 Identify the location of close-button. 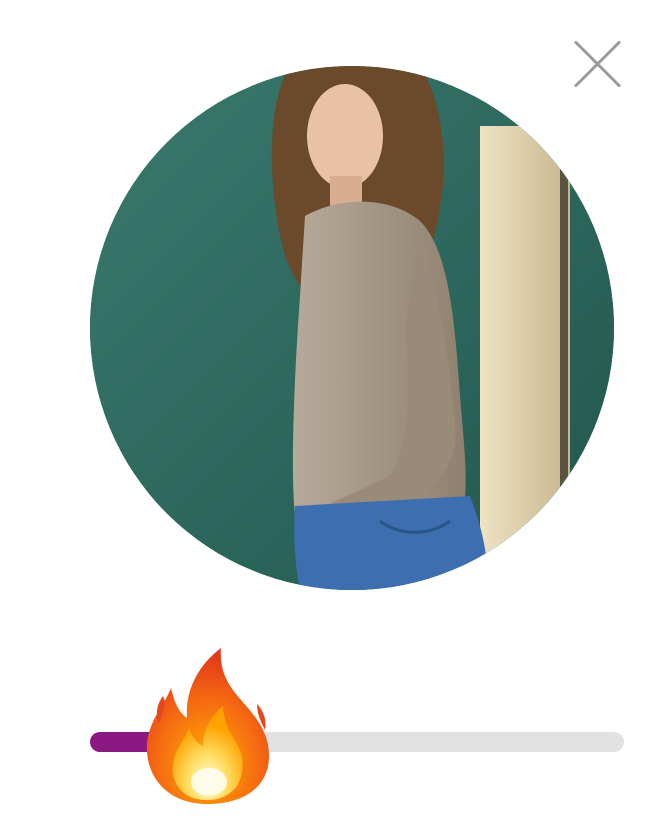
(598, 64).